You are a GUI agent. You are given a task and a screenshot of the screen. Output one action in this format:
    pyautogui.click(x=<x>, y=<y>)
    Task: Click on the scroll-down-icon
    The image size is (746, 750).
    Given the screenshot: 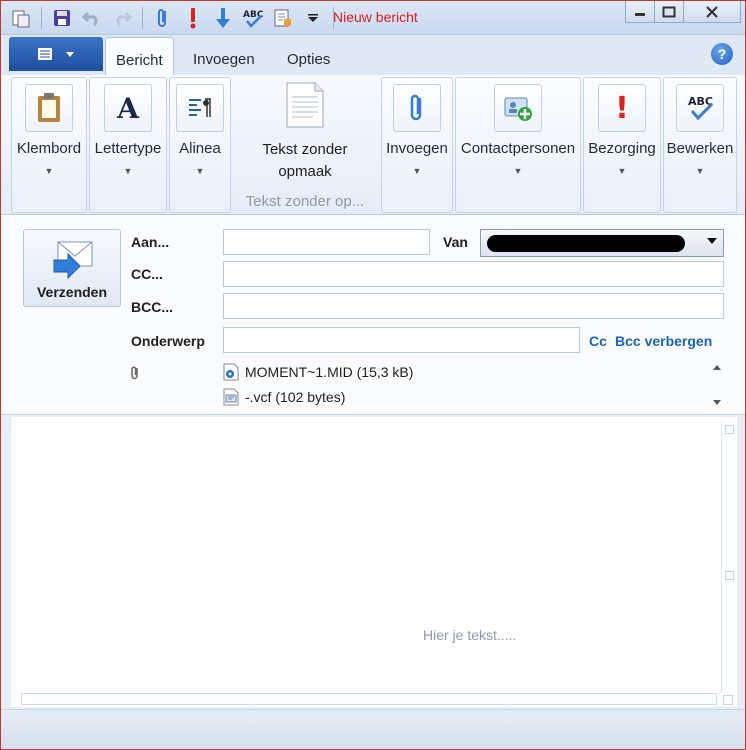 What is the action you would take?
    pyautogui.click(x=717, y=402)
    